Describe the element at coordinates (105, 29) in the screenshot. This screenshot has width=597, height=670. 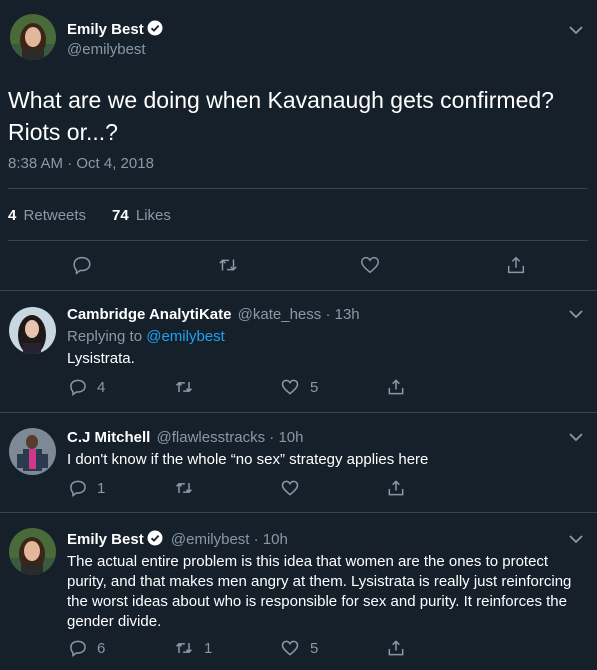
I see `main-author-name-text: Emily Best` at that location.